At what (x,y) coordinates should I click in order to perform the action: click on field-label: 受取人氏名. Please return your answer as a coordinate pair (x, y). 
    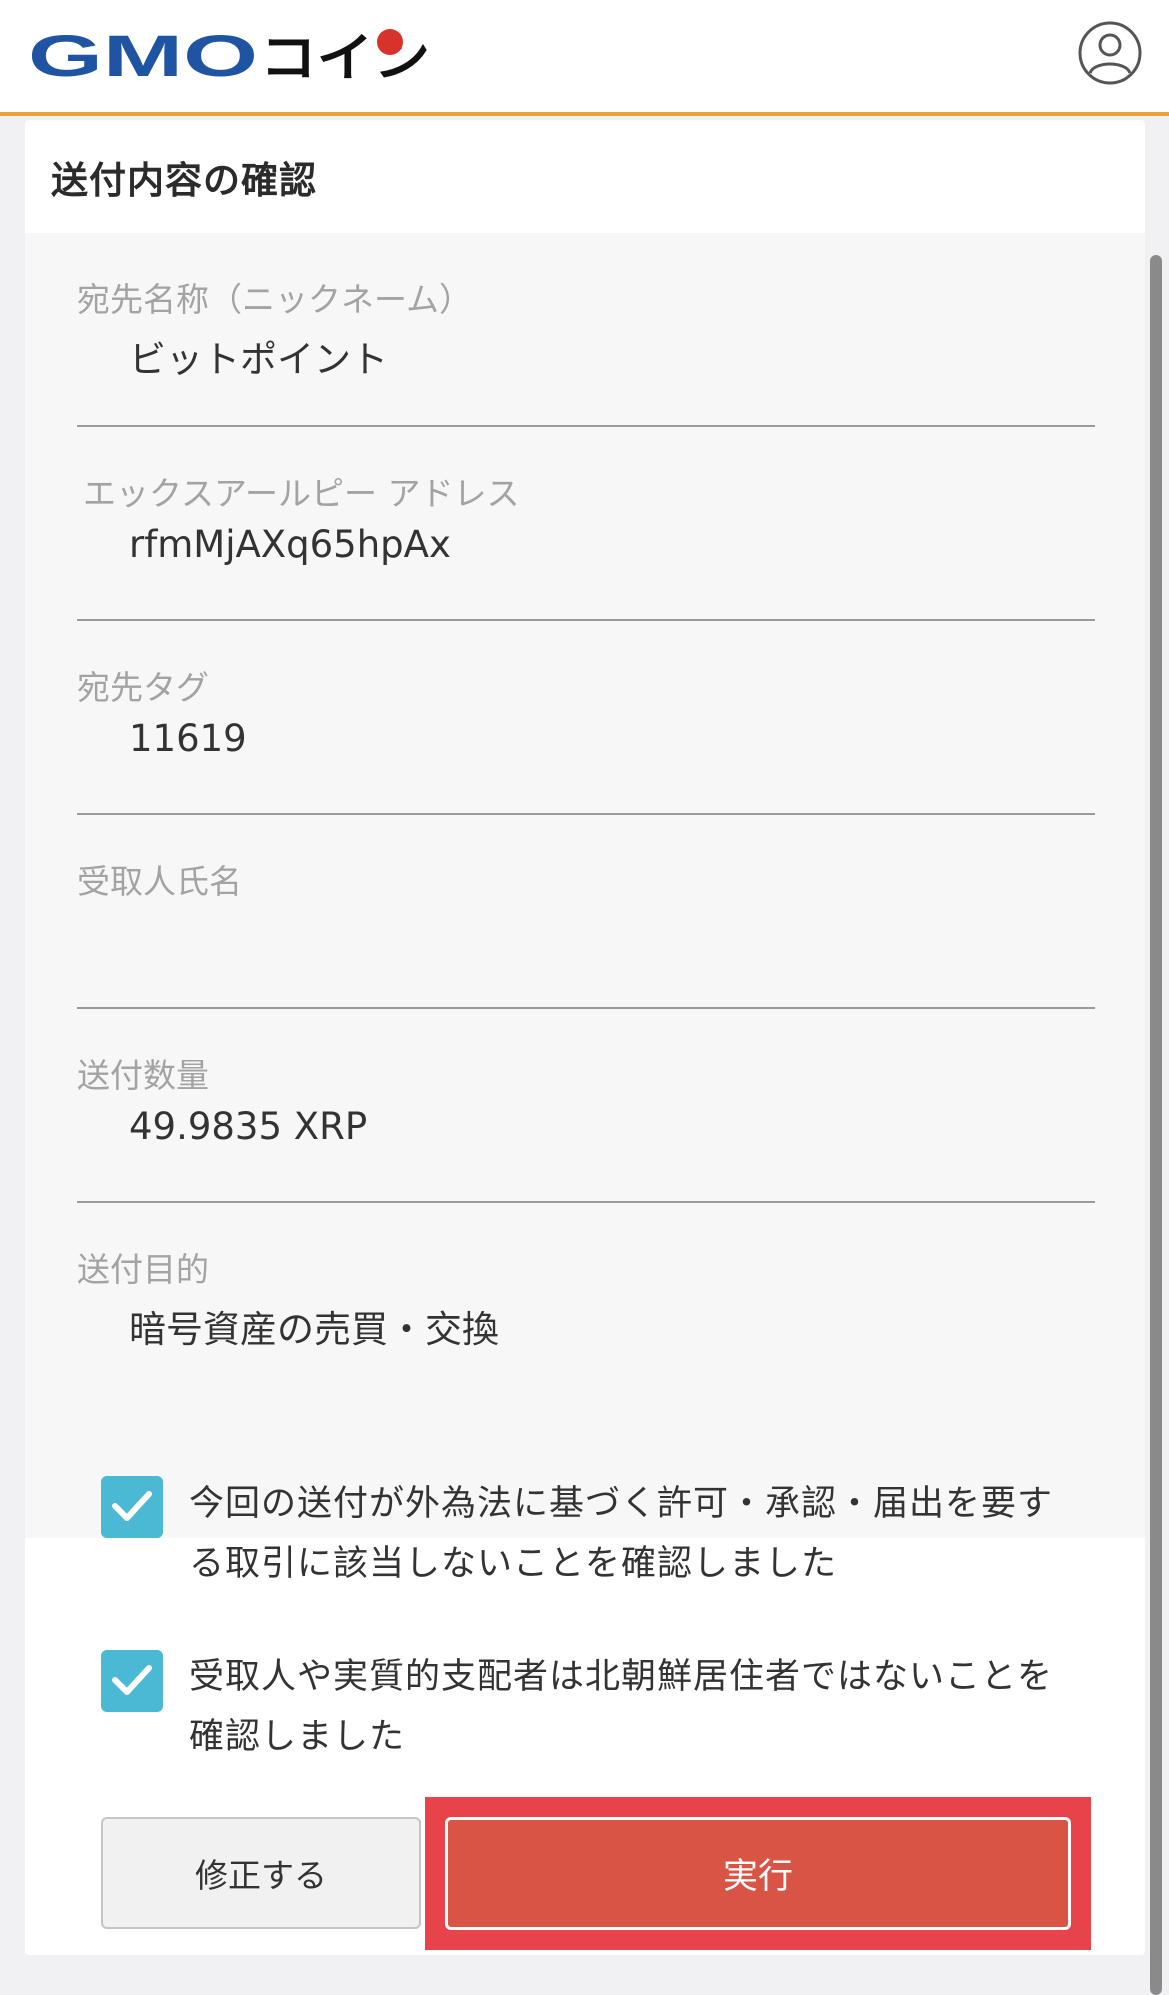
    Looking at the image, I should click on (159, 881).